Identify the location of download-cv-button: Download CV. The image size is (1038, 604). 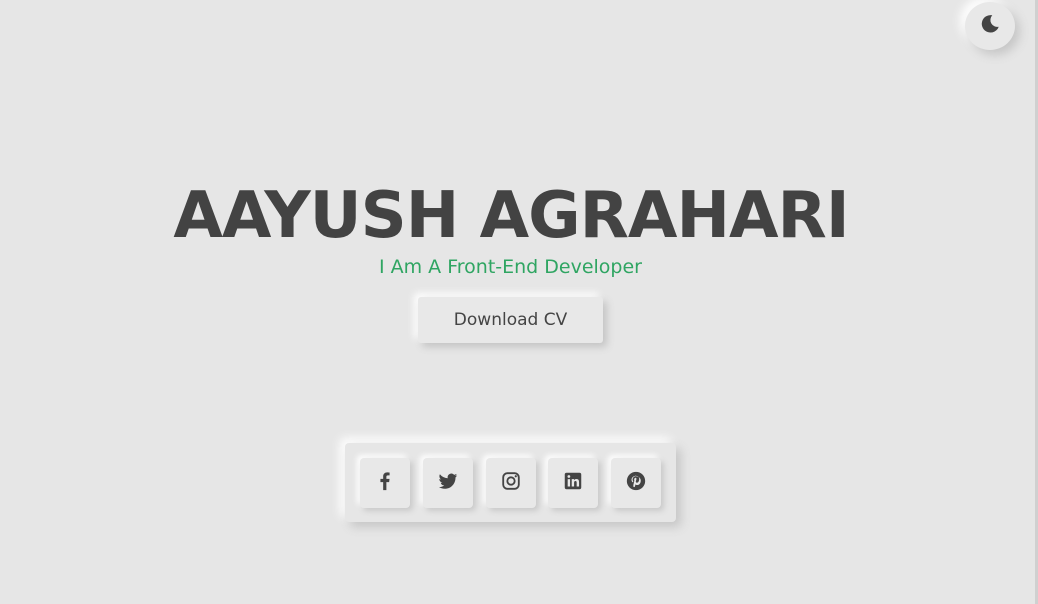
(510, 320).